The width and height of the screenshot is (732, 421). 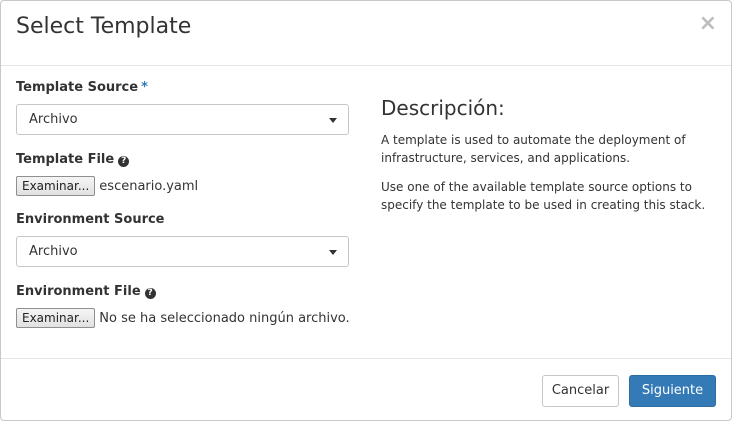 I want to click on template-file-label: Template File?, so click(x=73, y=159).